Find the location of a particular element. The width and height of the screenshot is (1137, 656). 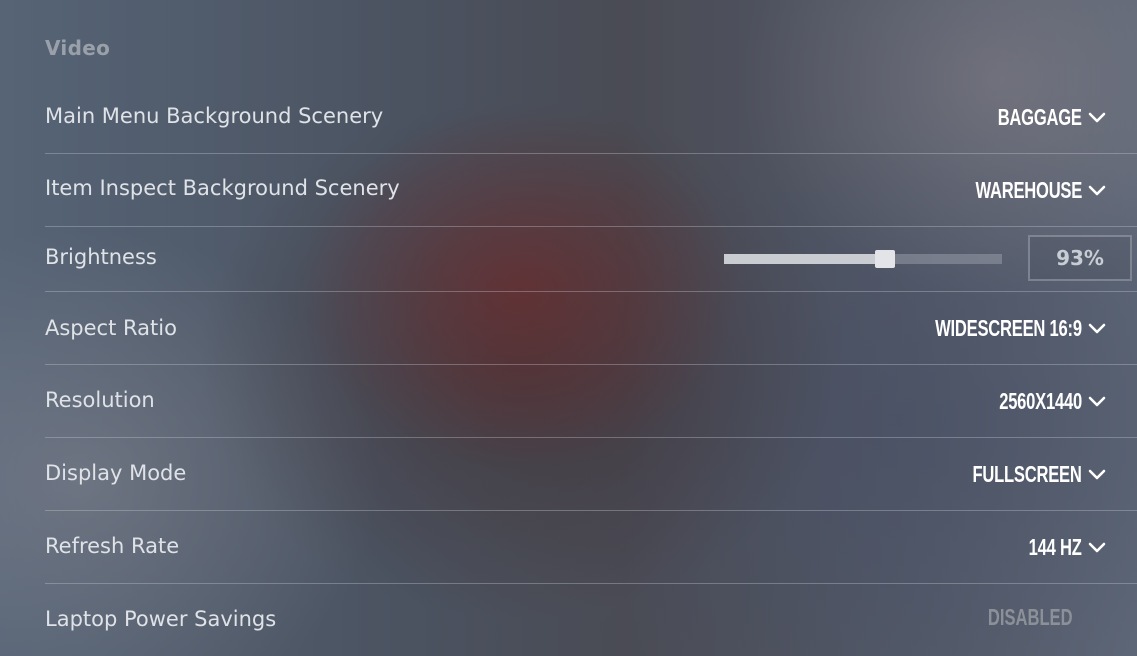

display-mode-dropdown: FULLSCREEN is located at coordinates (1018, 474).